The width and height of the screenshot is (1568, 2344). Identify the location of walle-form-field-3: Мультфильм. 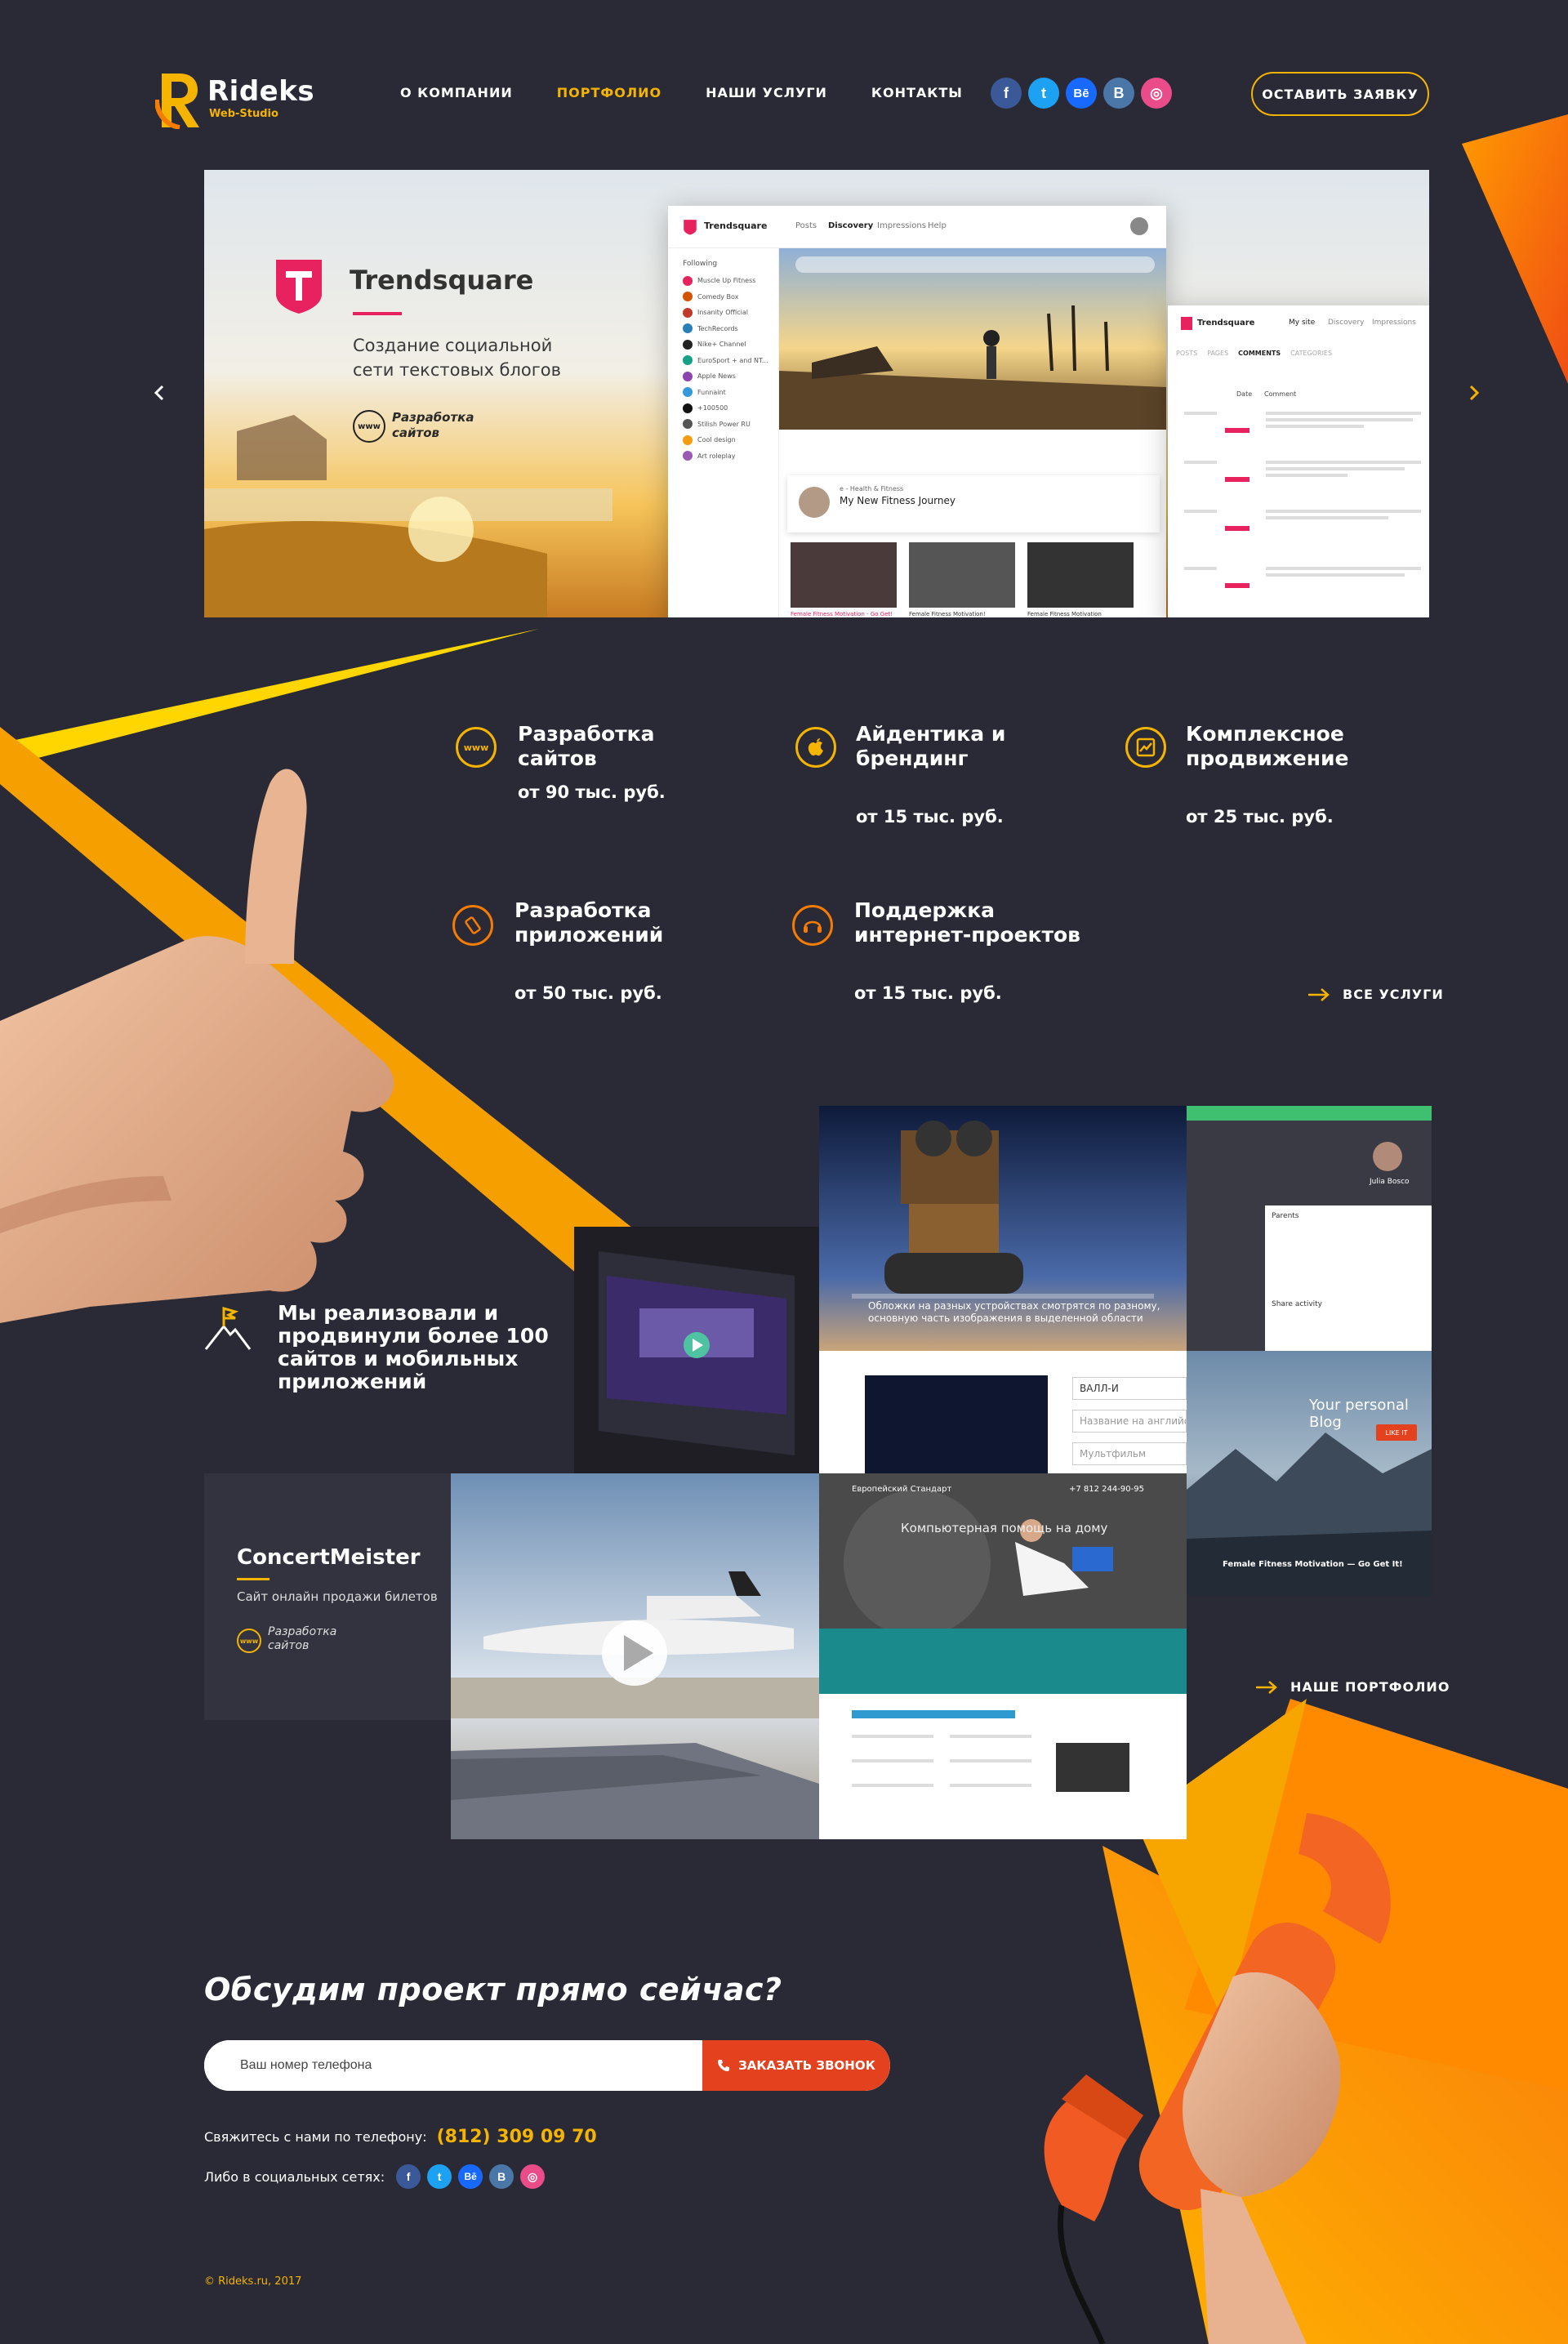
(1129, 1453).